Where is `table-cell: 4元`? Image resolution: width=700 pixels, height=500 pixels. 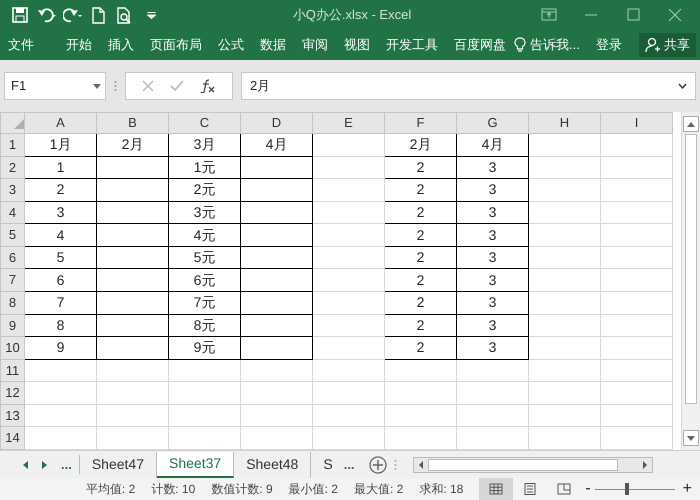
table-cell: 4元 is located at coordinates (204, 235).